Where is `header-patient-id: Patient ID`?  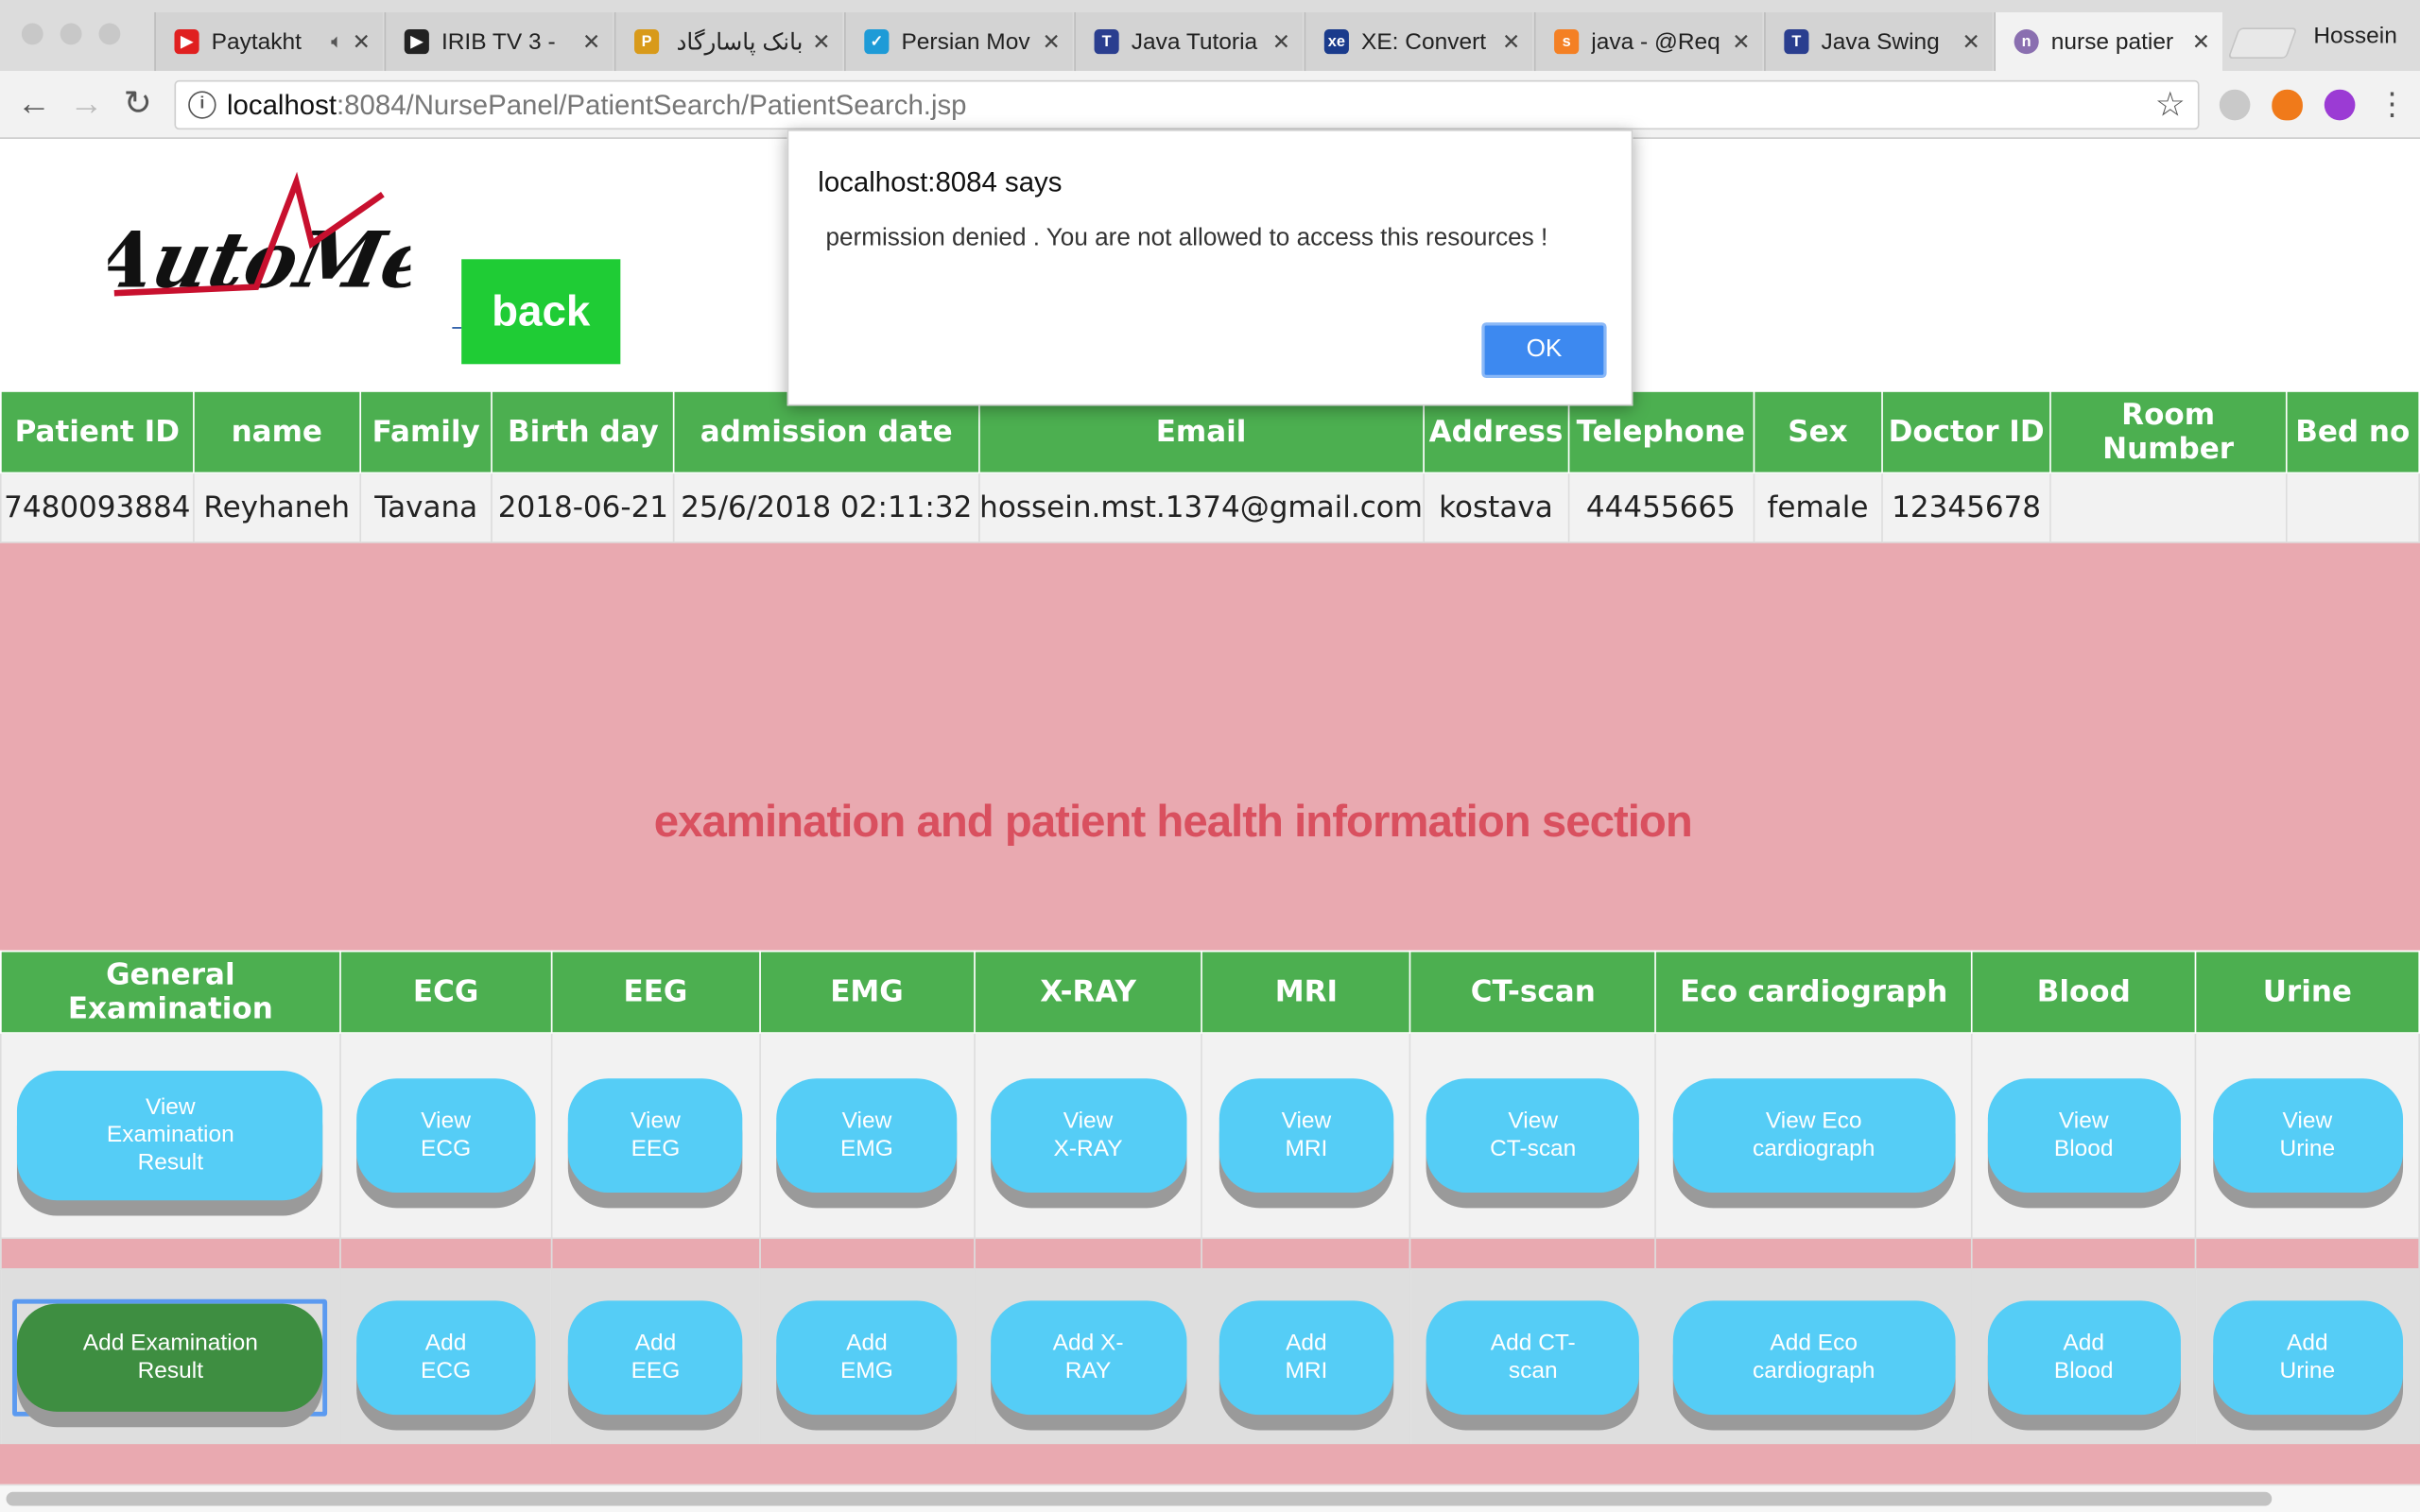 header-patient-id: Patient ID is located at coordinates (97, 432).